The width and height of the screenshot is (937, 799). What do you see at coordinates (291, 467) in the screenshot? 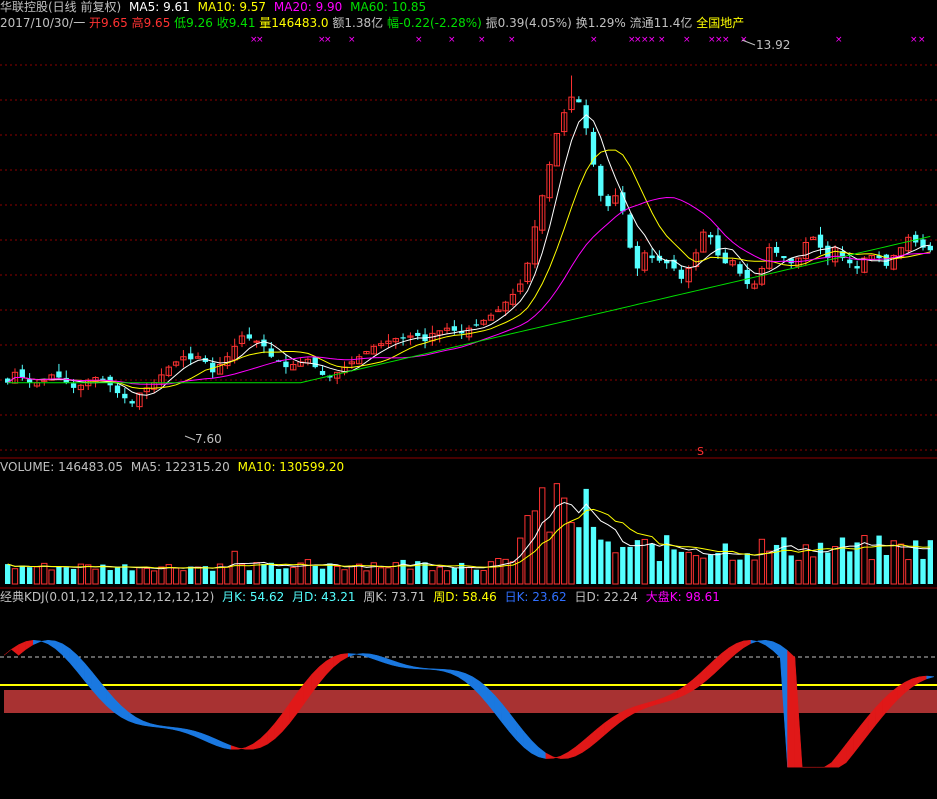
I see `volume-ma10-label: MA10: 130599.20` at bounding box center [291, 467].